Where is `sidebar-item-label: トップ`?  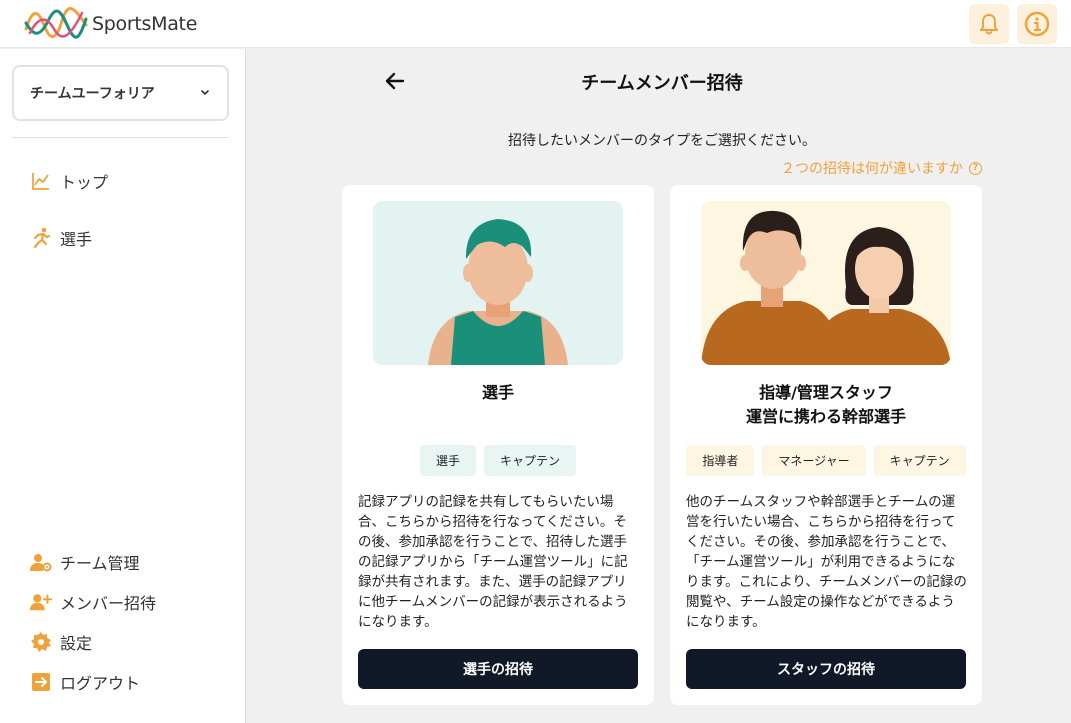
sidebar-item-label: トップ is located at coordinates (84, 182).